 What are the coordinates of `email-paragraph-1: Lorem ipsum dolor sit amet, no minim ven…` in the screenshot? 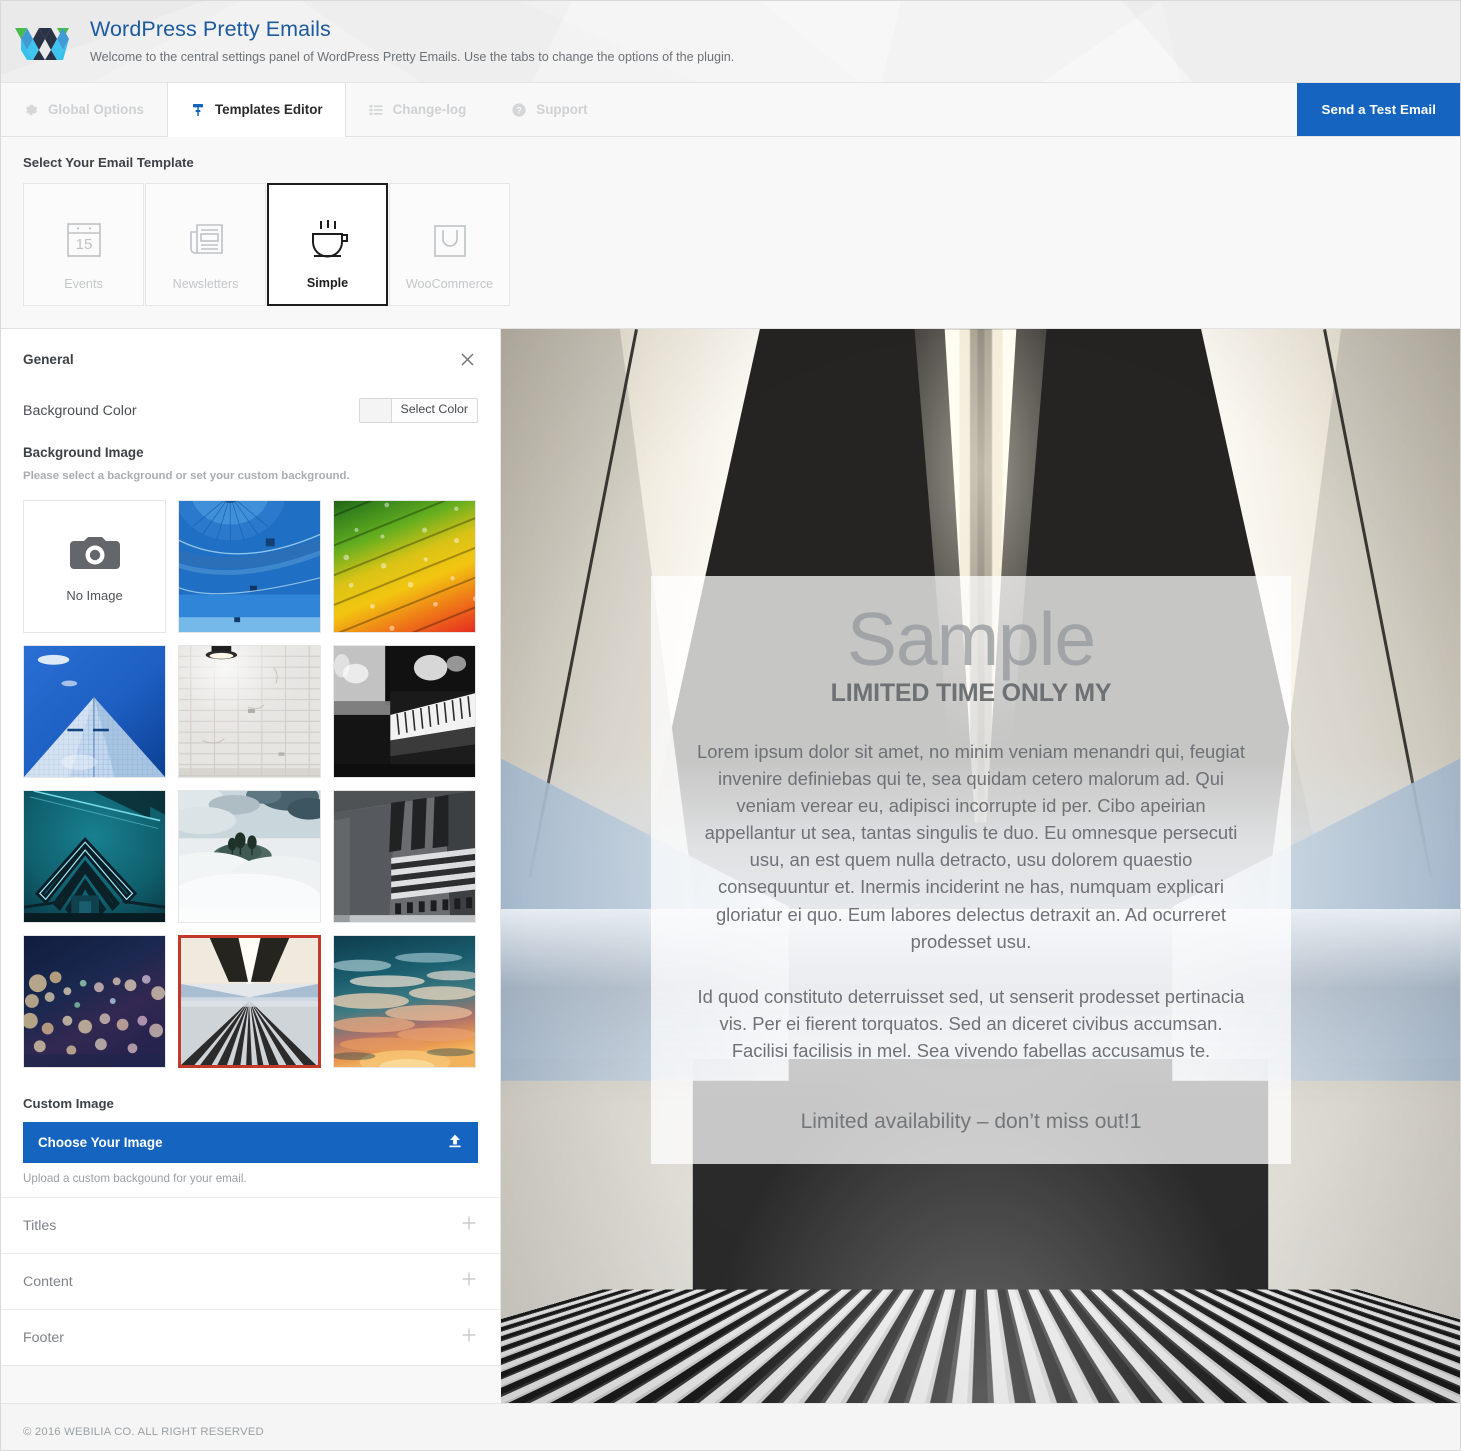 It's located at (971, 846).